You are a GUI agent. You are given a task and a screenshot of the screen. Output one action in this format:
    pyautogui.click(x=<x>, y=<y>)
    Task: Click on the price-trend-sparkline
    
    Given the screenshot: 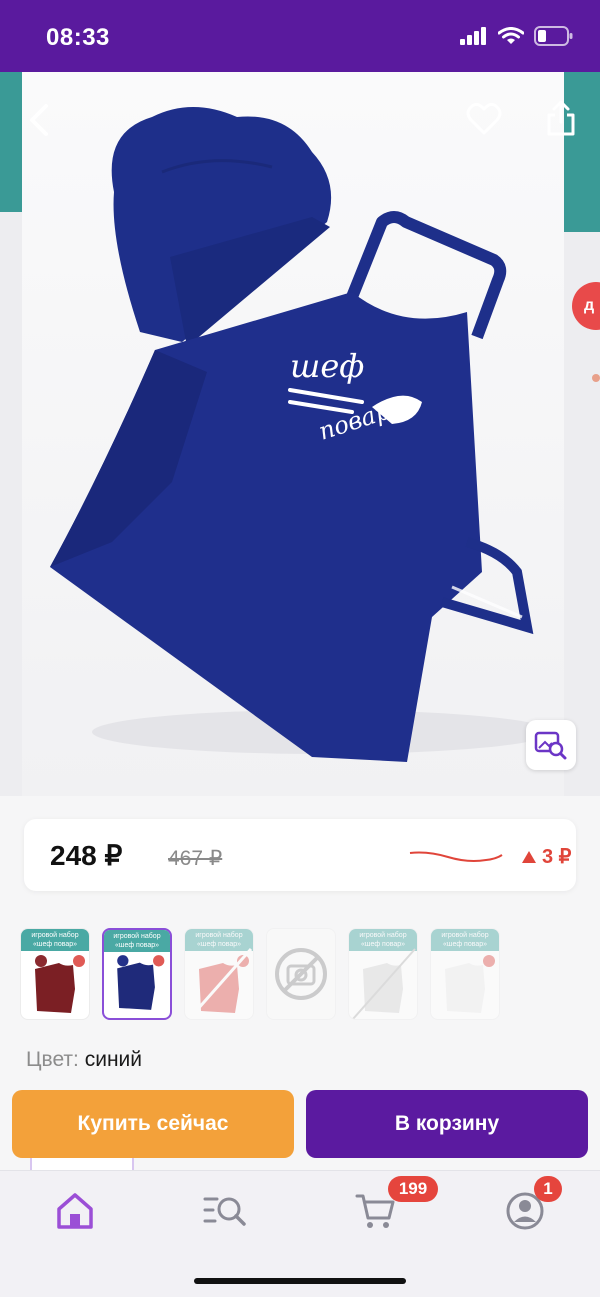 What is the action you would take?
    pyautogui.click(x=456, y=856)
    